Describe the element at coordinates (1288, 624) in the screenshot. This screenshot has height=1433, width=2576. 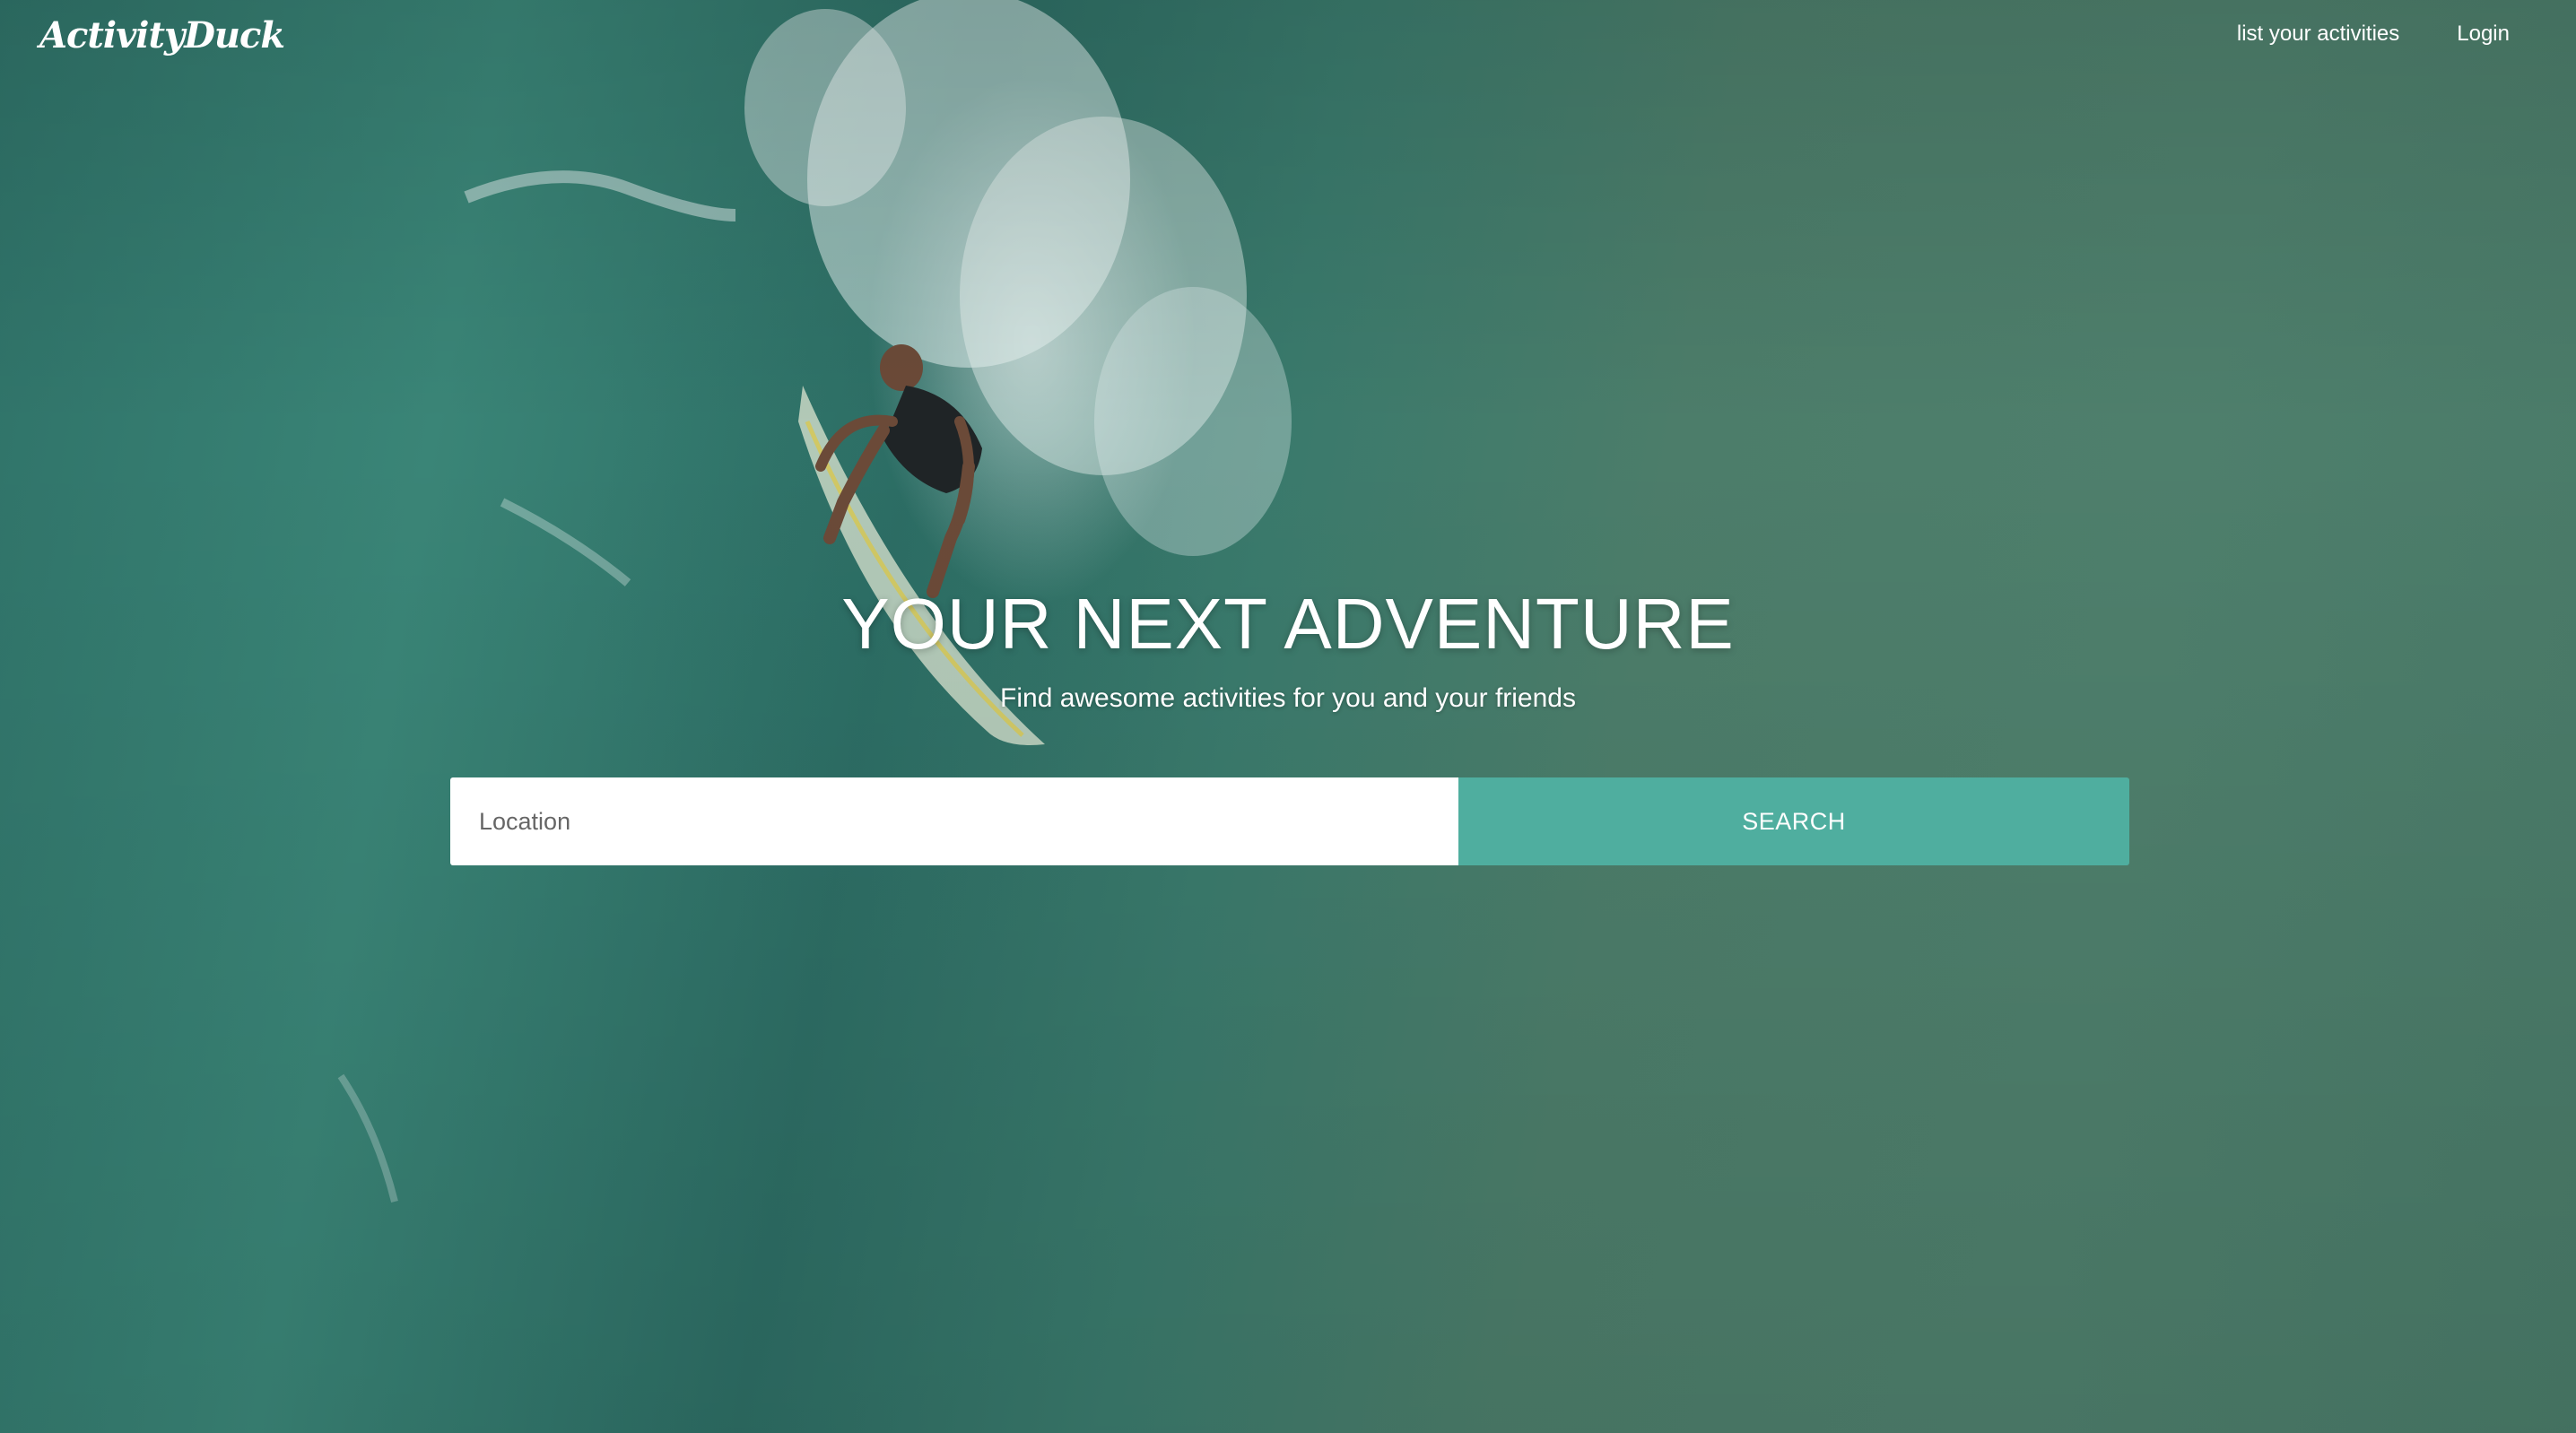
I see `hero-title: YOUR NEXT ADVENTURE` at that location.